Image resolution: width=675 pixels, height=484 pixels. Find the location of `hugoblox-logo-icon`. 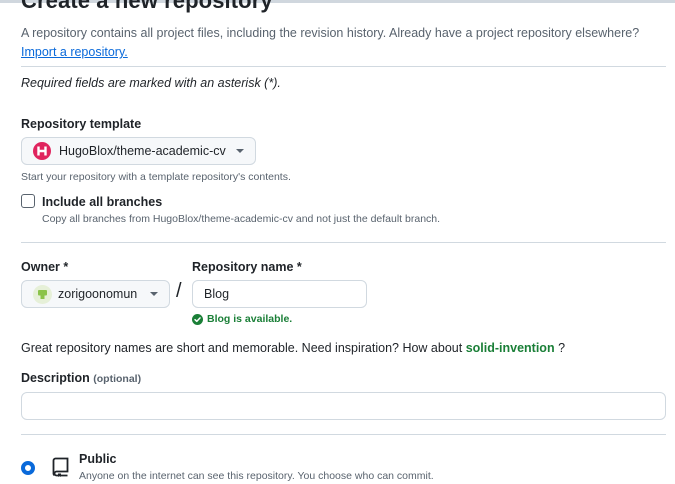

hugoblox-logo-icon is located at coordinates (42, 151).